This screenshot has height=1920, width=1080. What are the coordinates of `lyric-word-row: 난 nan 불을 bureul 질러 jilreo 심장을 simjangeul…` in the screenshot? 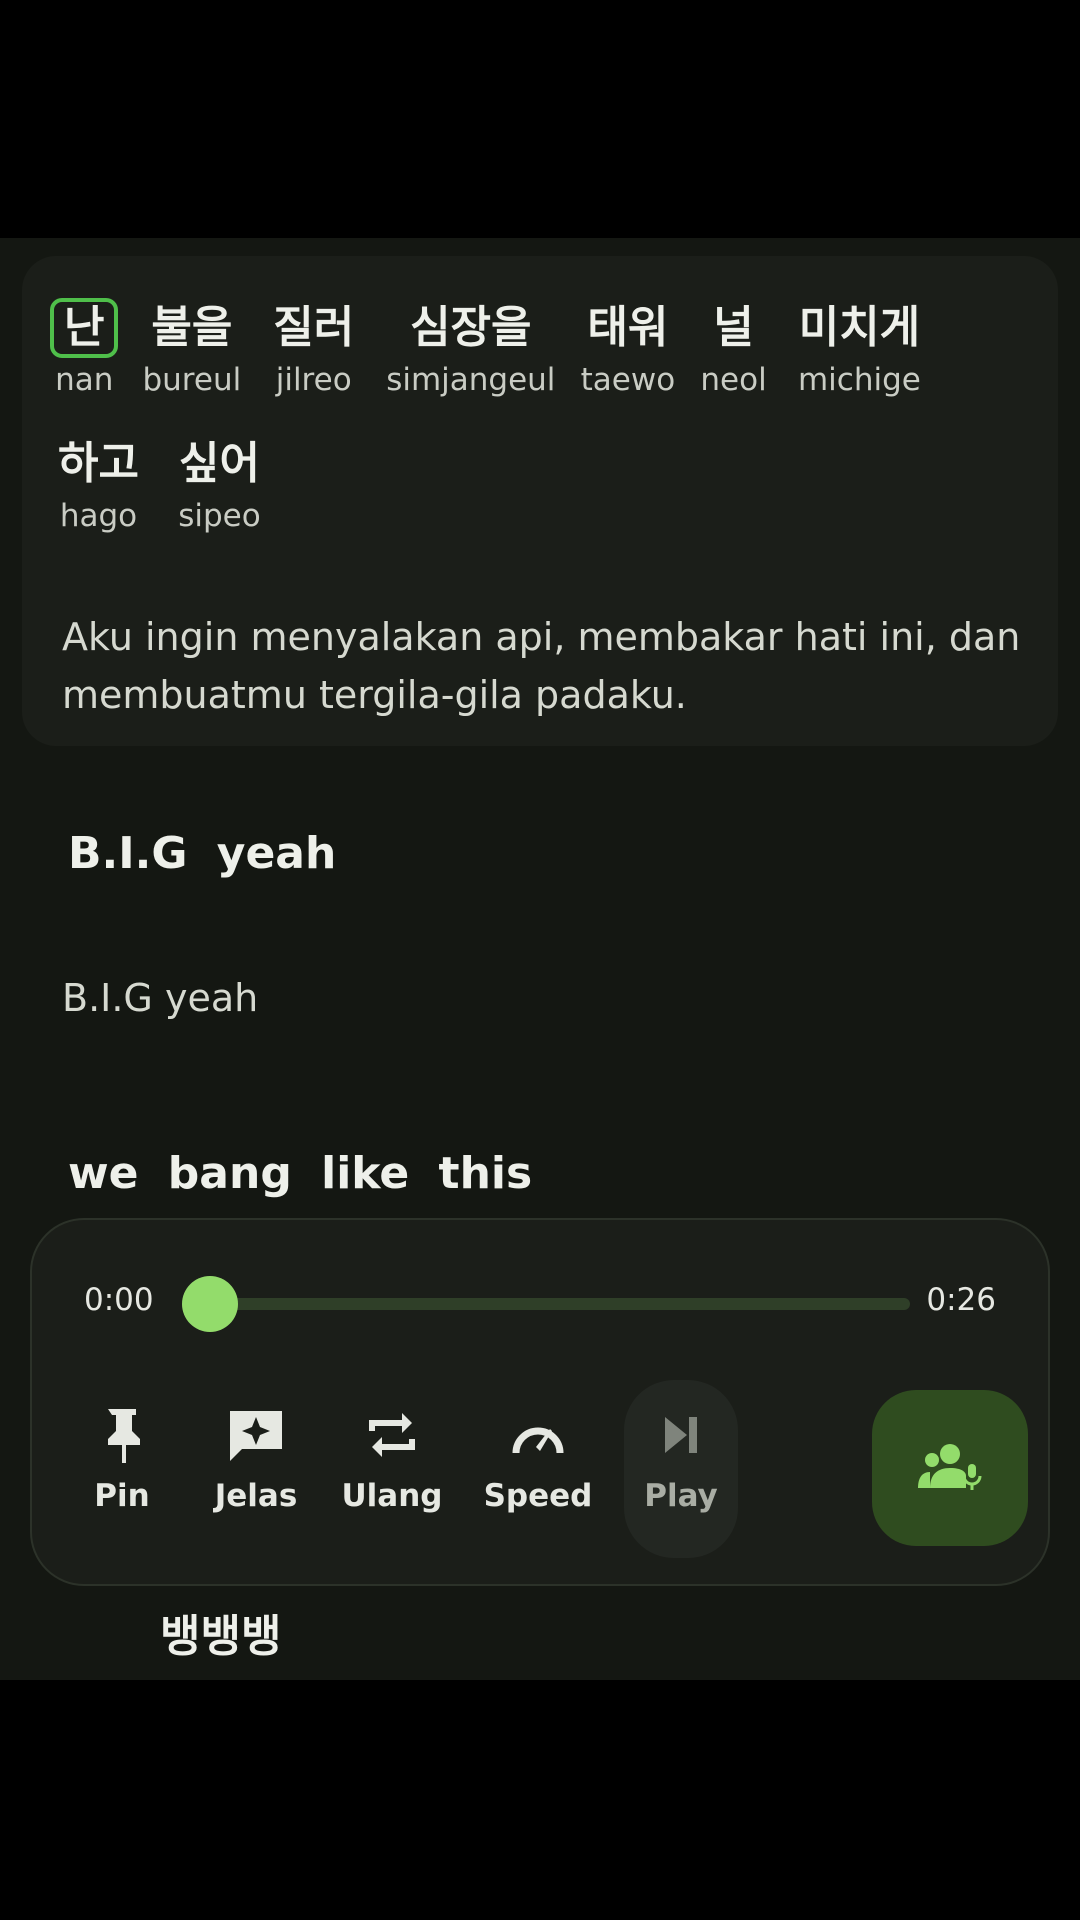 It's located at (501, 349).